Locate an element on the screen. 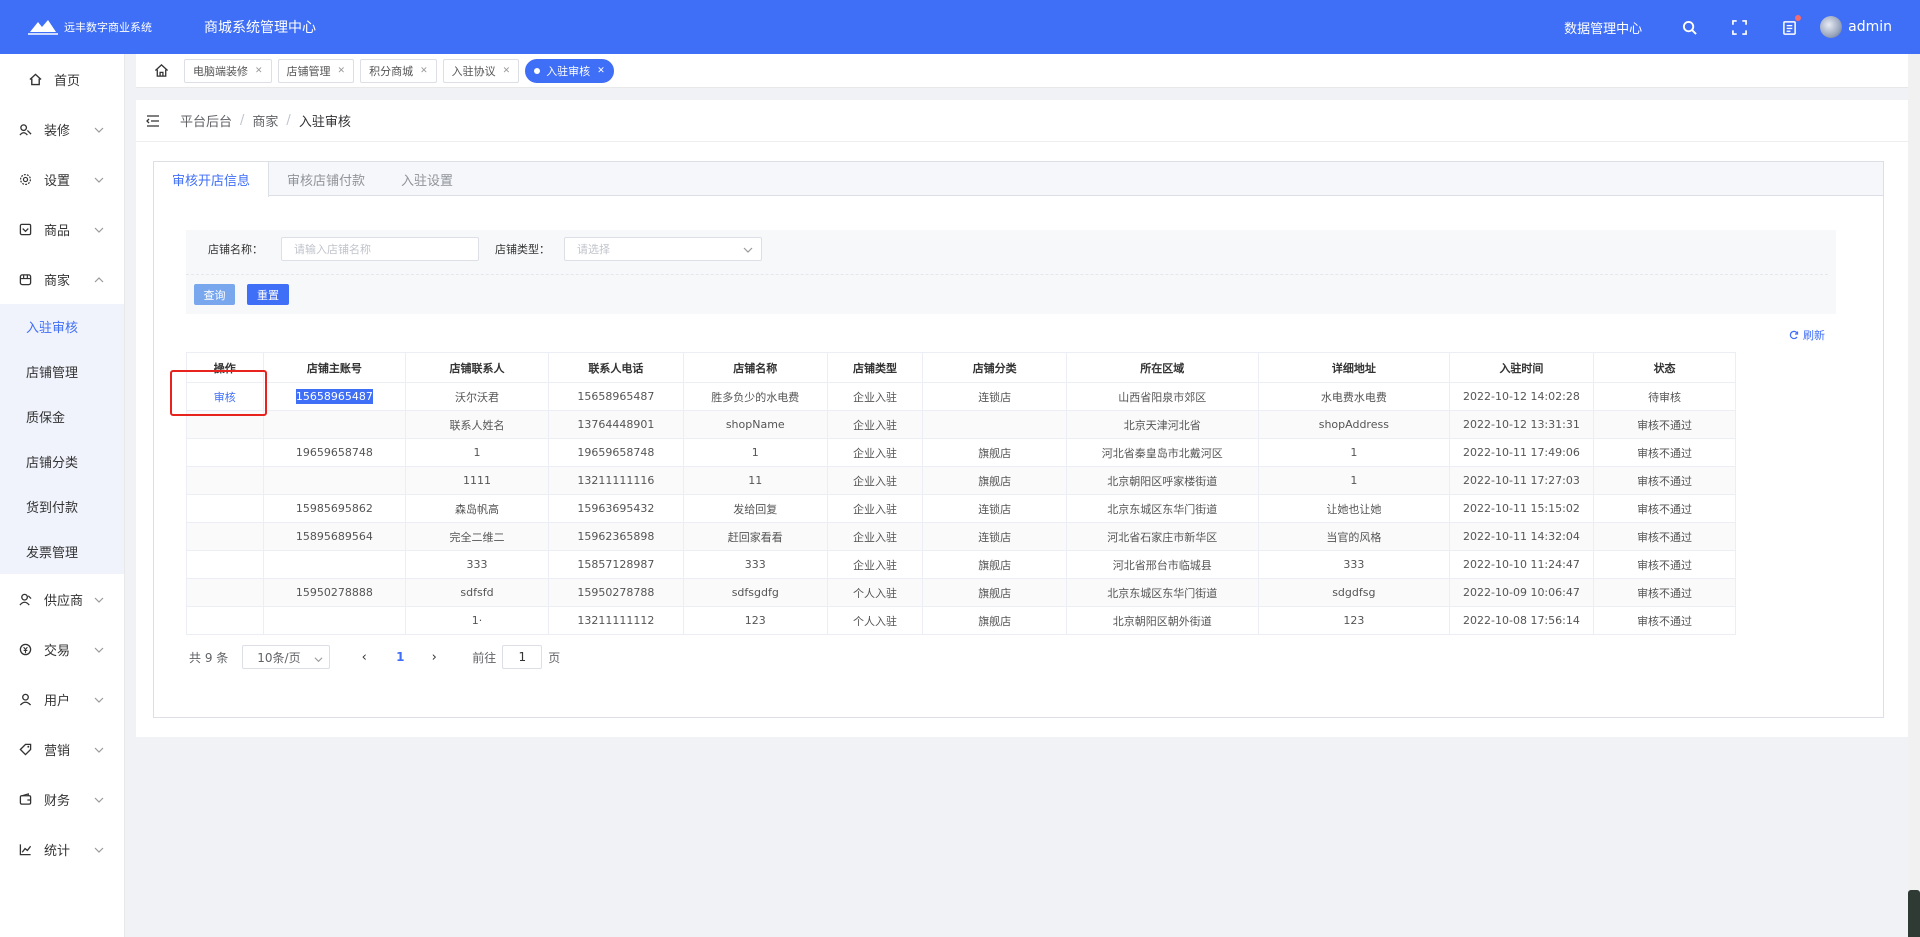  column-header: 店铺类型 is located at coordinates (875, 367).